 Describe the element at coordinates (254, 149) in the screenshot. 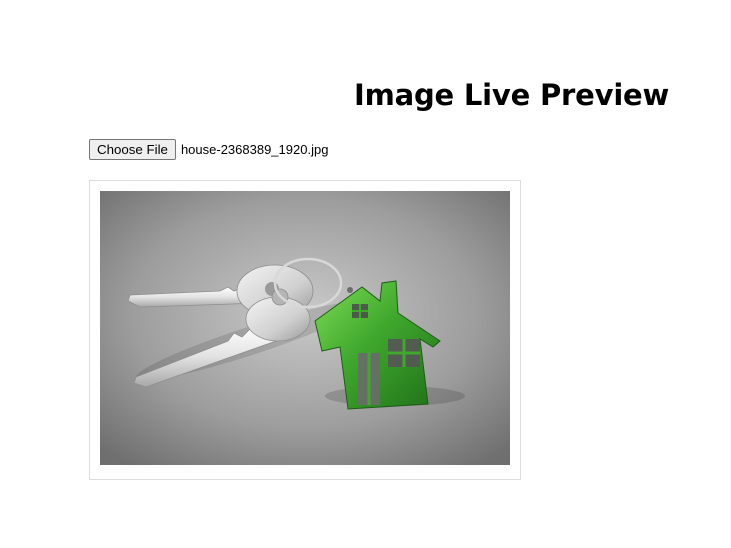

I see `selected-file-name: house-2368389_1920.jpg` at that location.